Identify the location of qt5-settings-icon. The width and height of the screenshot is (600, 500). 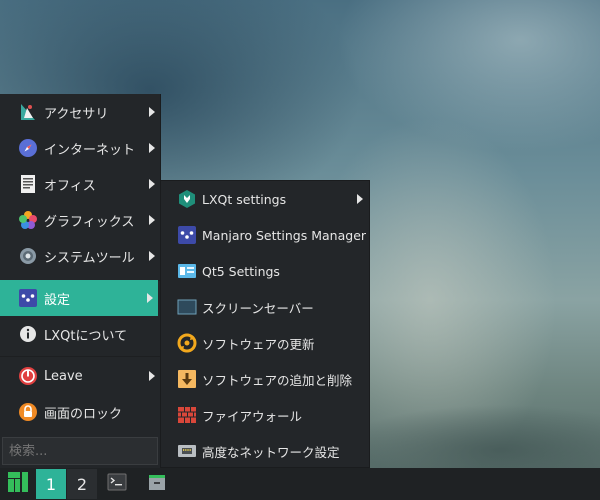
(187, 271).